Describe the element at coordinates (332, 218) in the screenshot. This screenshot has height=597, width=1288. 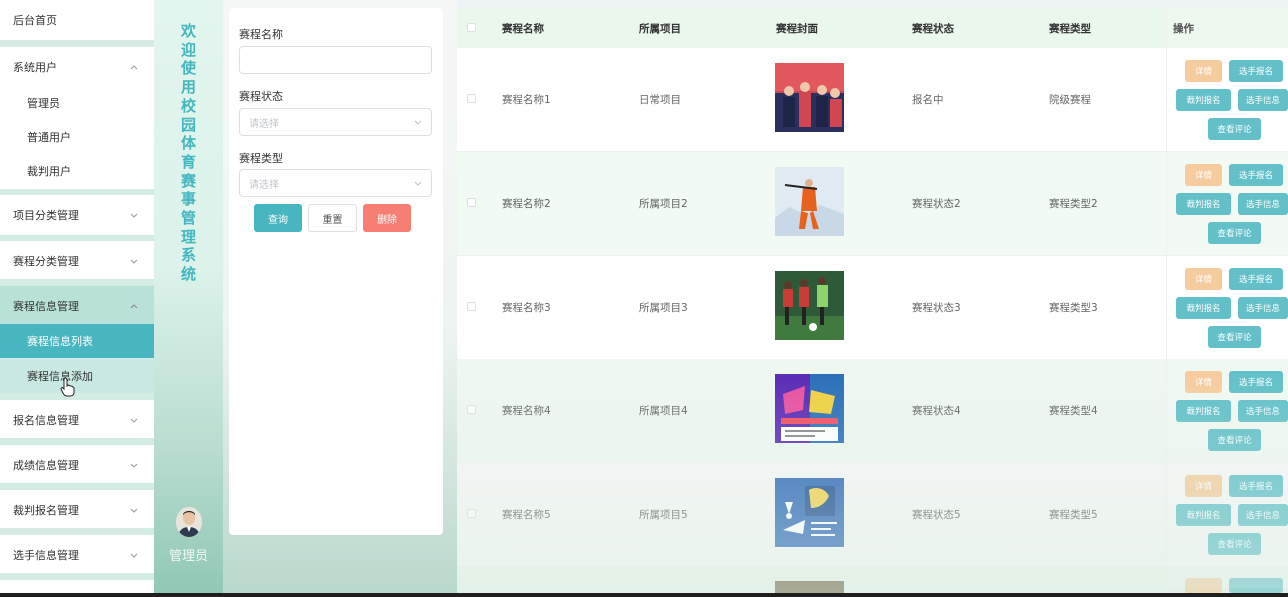
I see `reset-button: 重置` at that location.